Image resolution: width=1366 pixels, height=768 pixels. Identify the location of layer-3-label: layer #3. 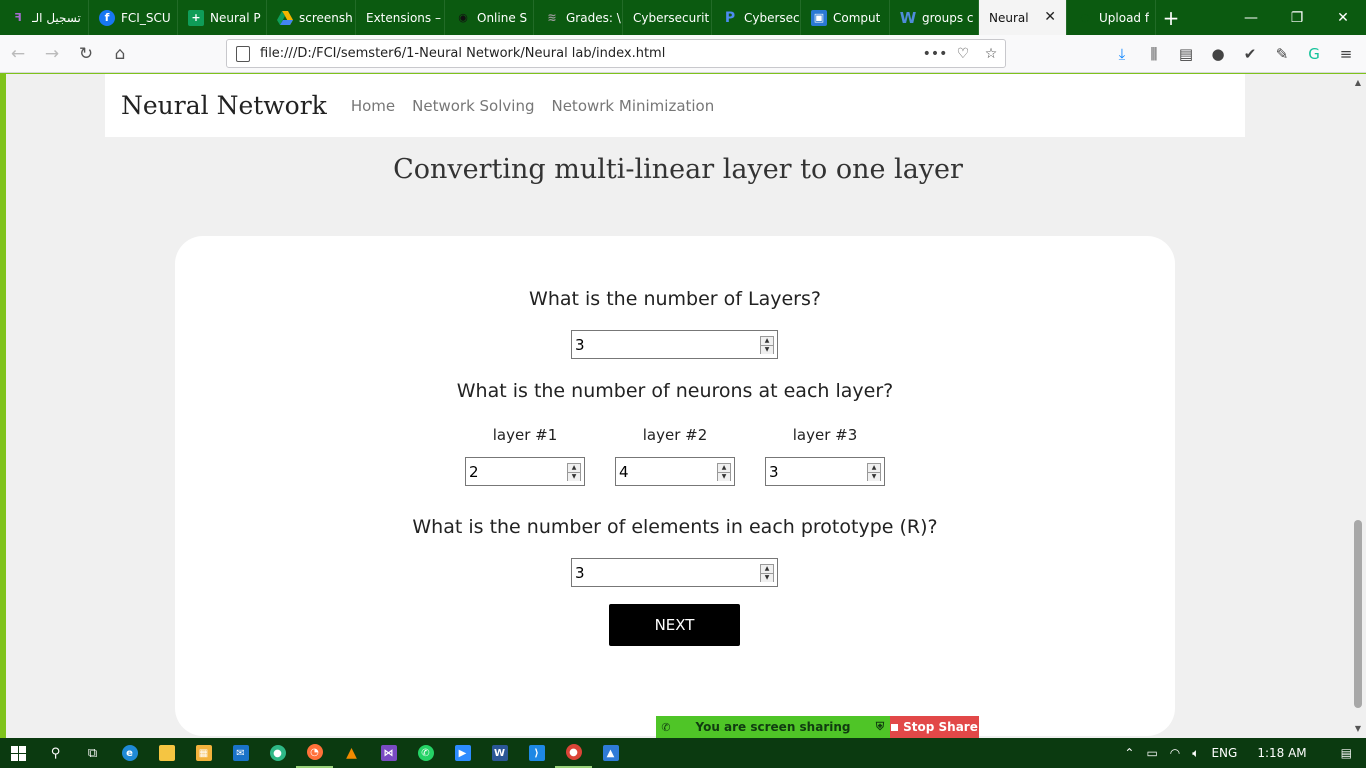
(825, 435).